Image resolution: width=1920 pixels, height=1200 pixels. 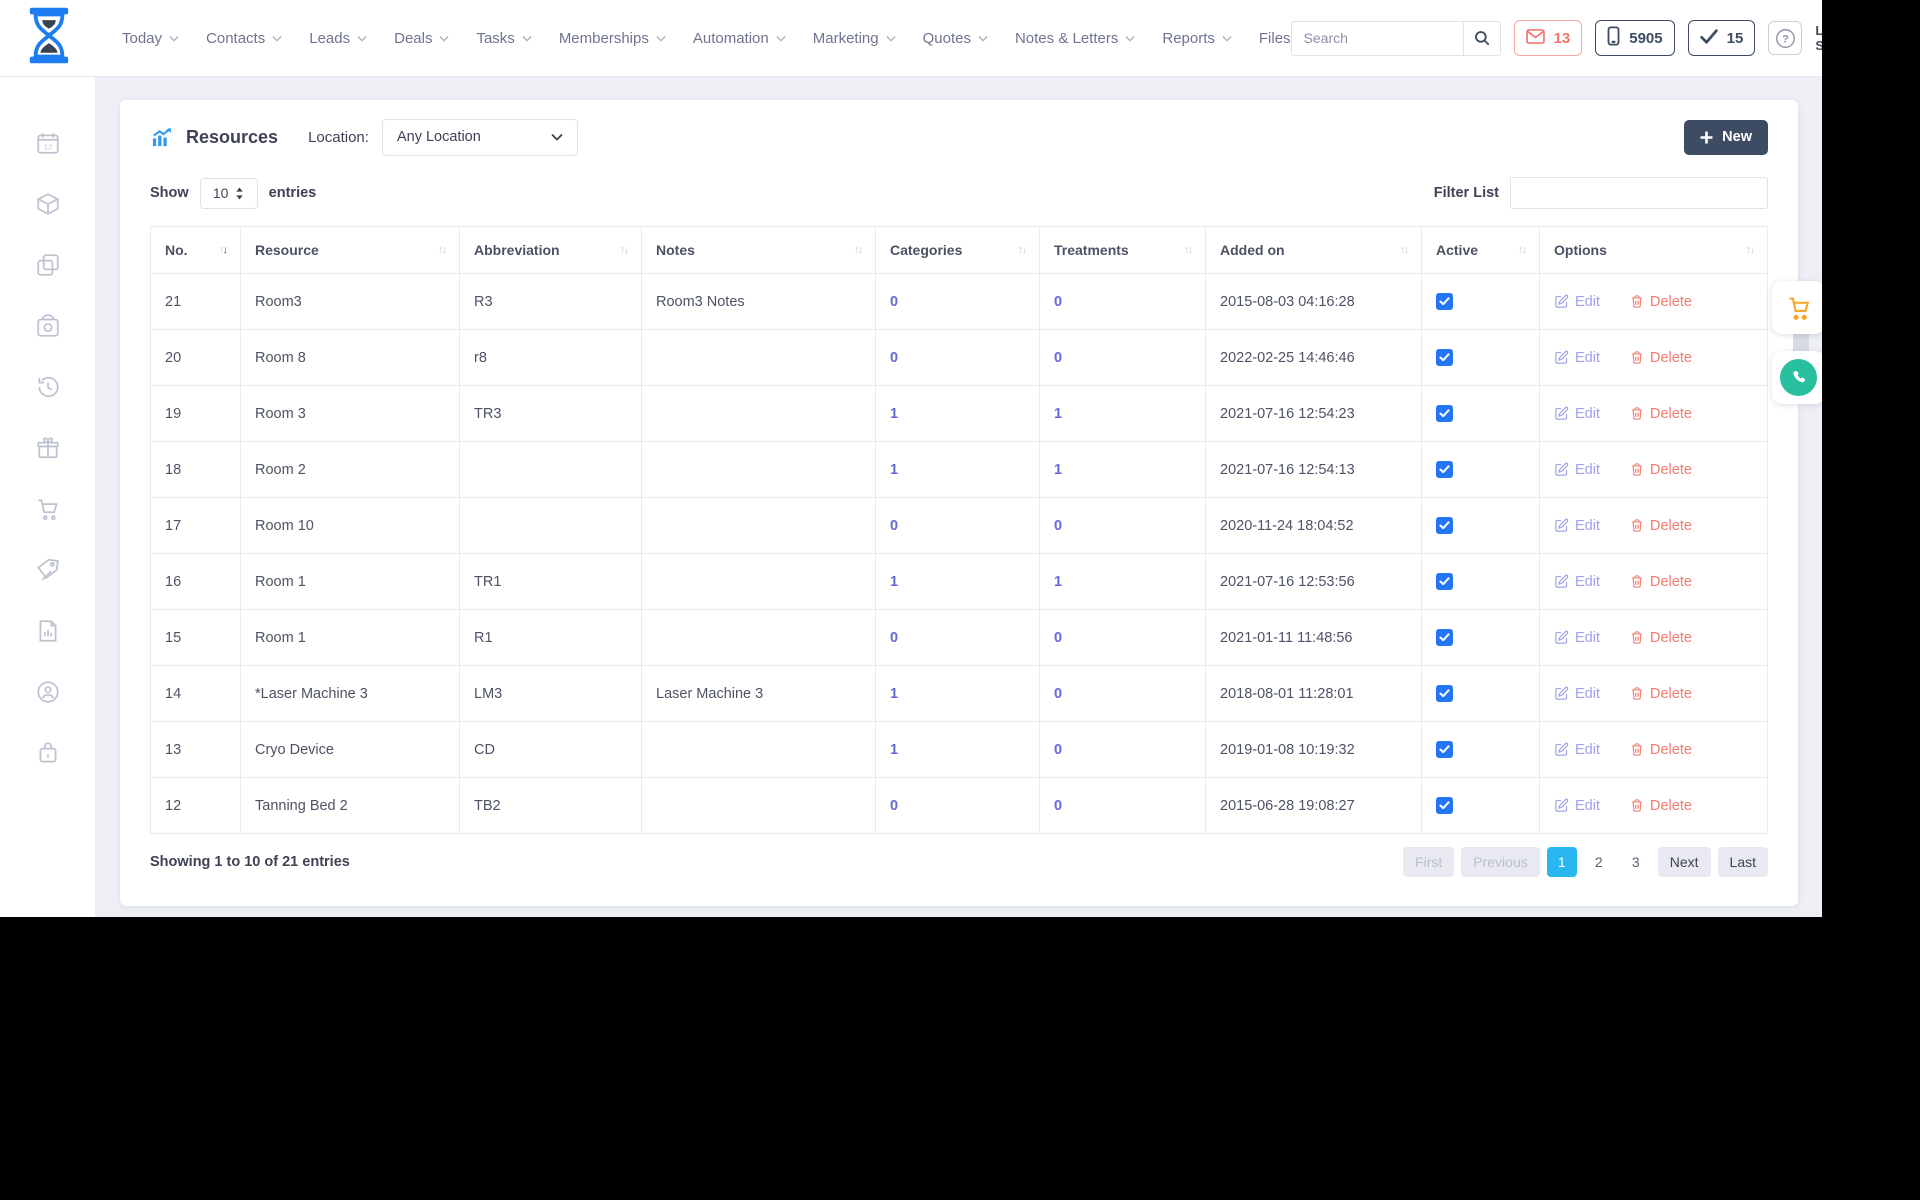 I want to click on pagination-last: Last, so click(x=1742, y=862).